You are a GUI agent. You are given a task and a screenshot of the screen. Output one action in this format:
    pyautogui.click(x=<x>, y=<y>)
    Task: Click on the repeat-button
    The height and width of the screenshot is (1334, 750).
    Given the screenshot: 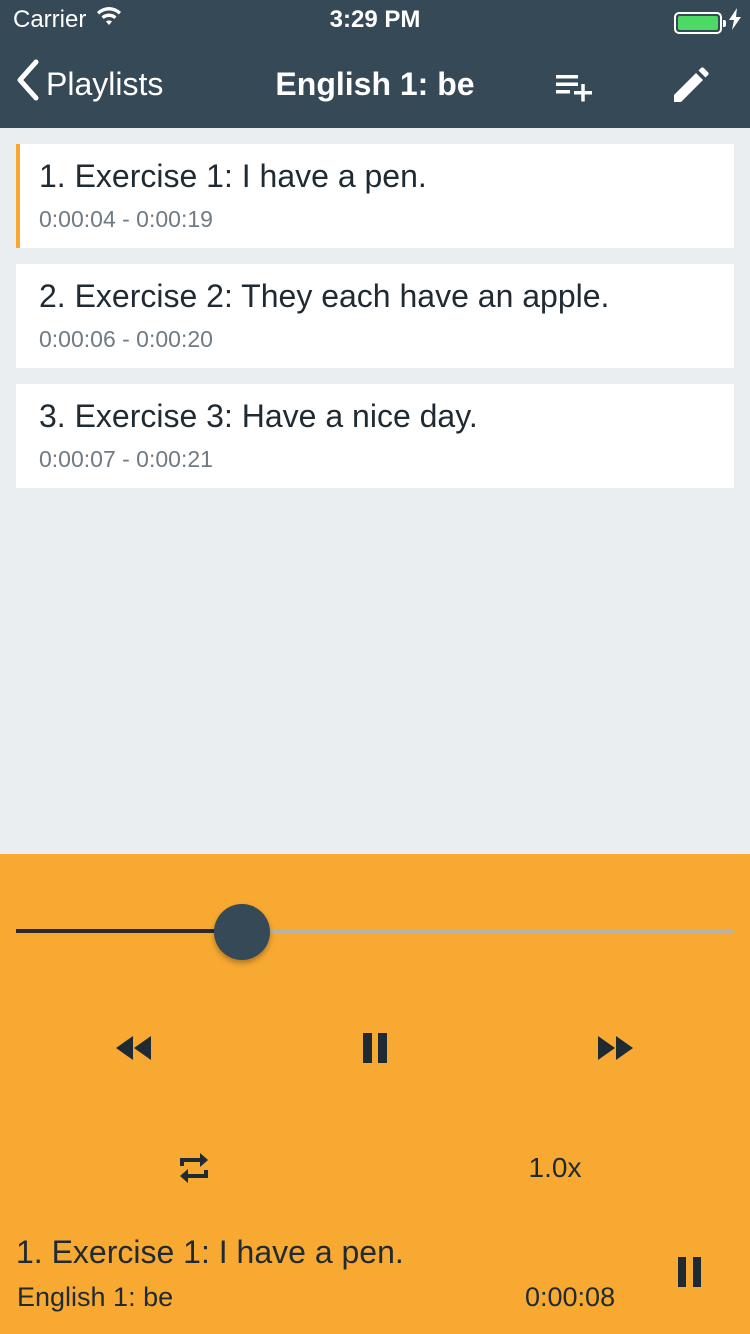 What is the action you would take?
    pyautogui.click(x=194, y=1170)
    